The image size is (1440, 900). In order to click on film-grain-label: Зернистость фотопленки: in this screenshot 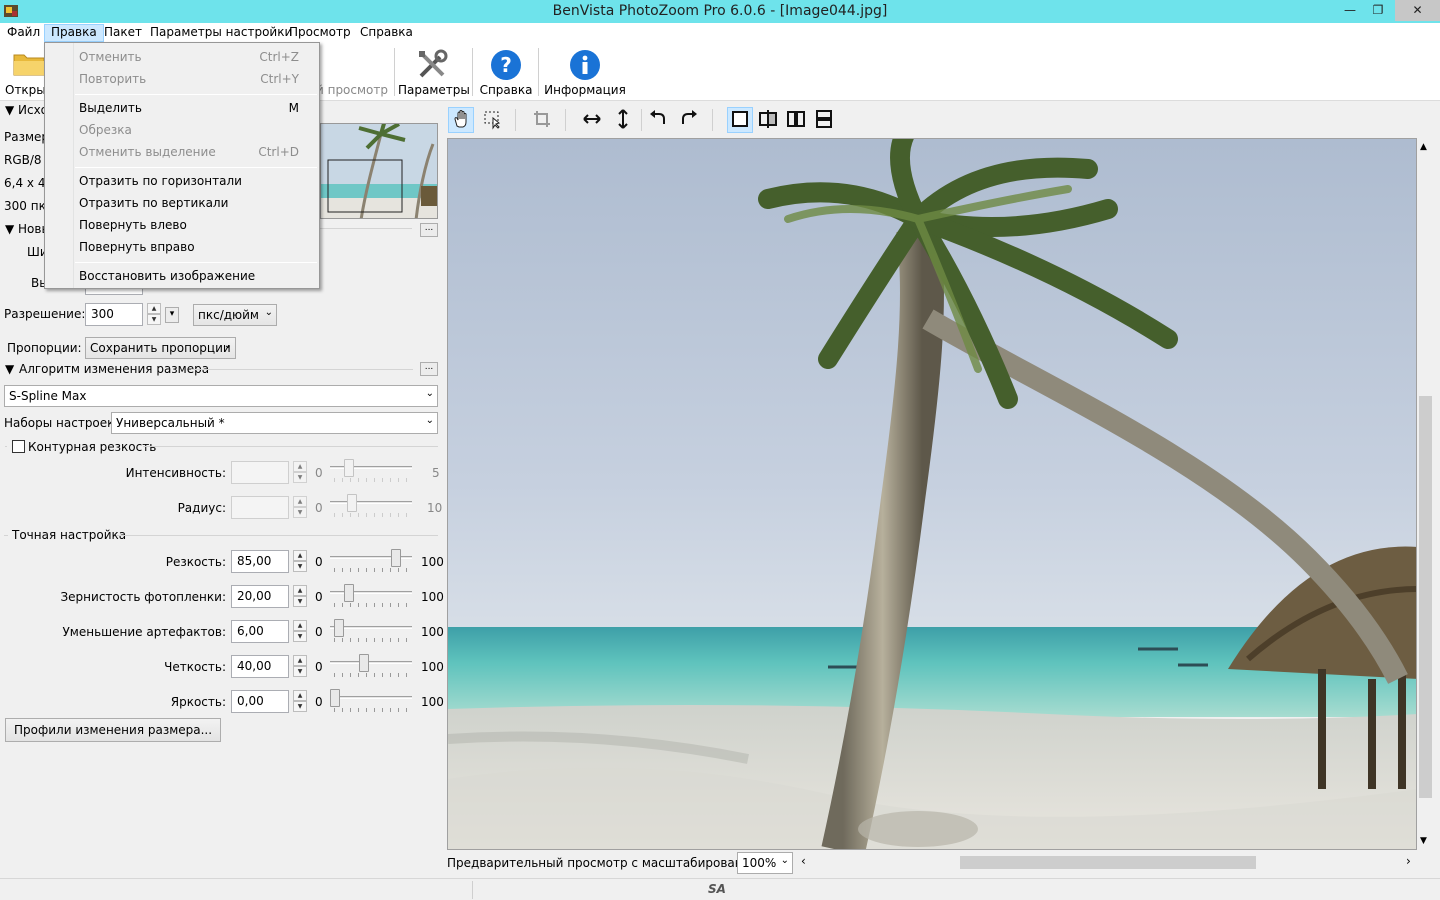, I will do `click(143, 597)`.